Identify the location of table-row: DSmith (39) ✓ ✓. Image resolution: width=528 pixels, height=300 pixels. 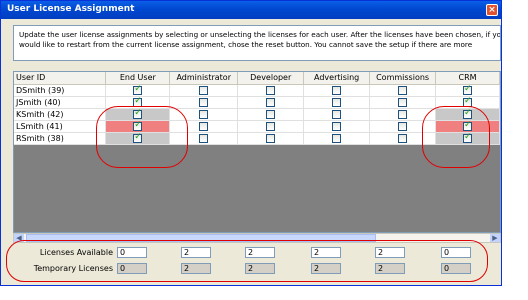
(257, 90).